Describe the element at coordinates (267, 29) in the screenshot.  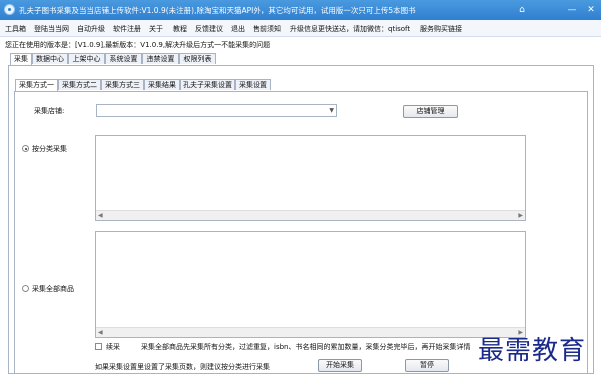
I see `menu-presale: 售前须知` at that location.